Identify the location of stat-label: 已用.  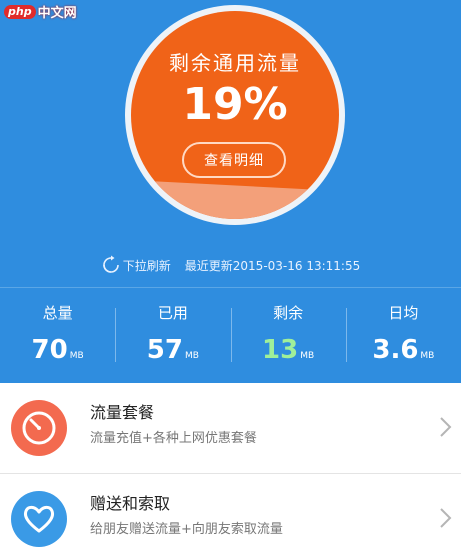
(172, 313).